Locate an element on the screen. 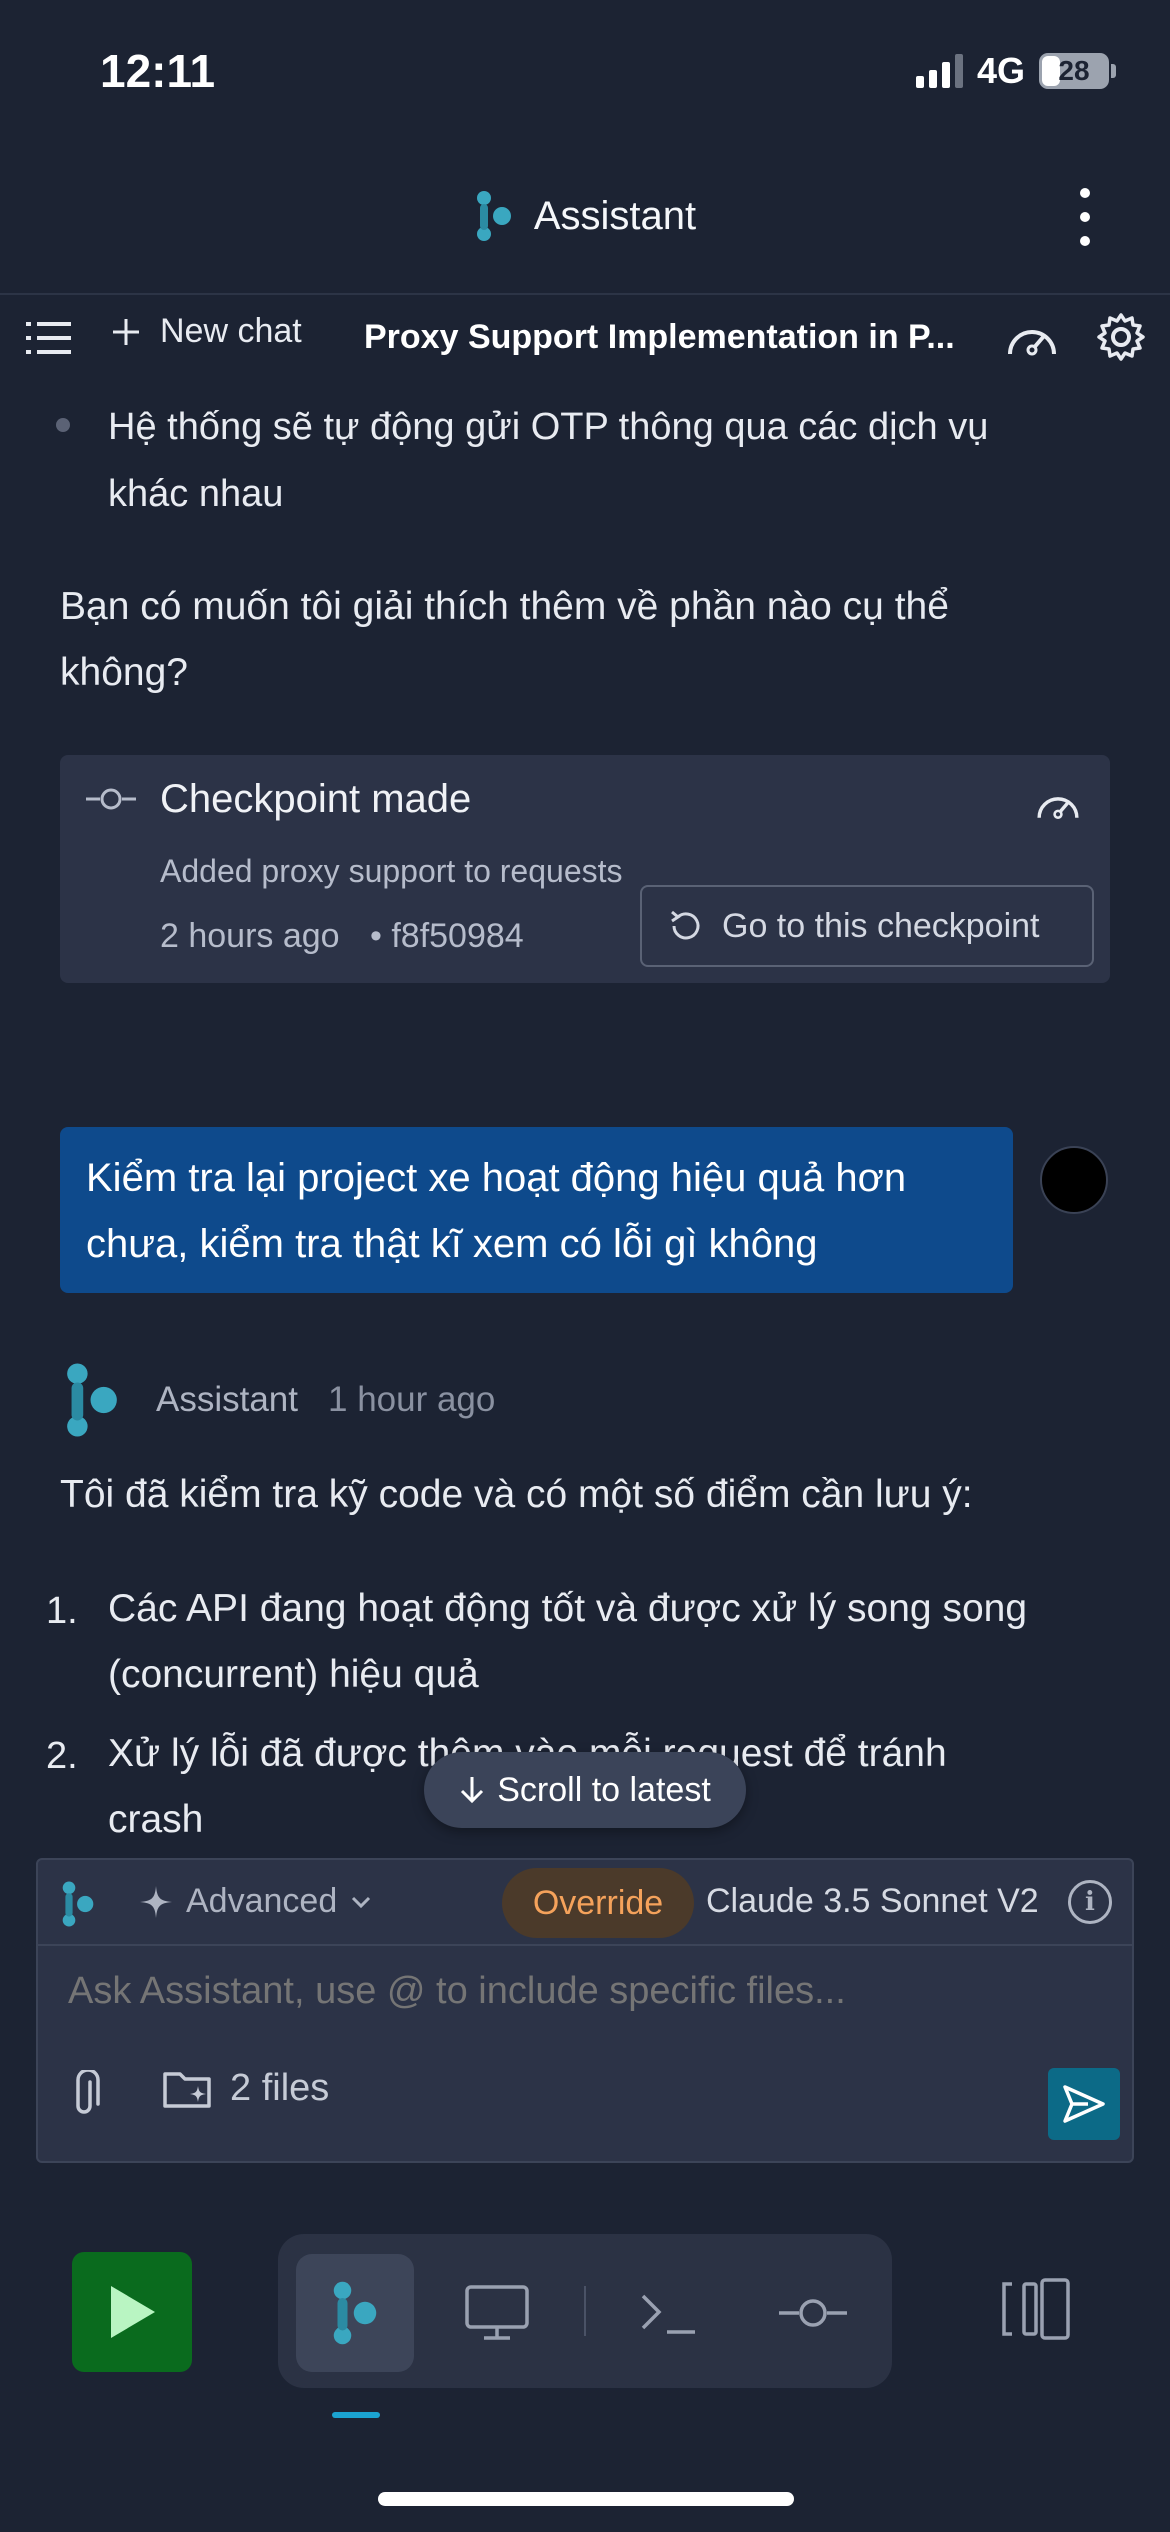  composer-options-bar: Advanced Override Claude 3.5 Sonnet V2 i is located at coordinates (585, 1903).